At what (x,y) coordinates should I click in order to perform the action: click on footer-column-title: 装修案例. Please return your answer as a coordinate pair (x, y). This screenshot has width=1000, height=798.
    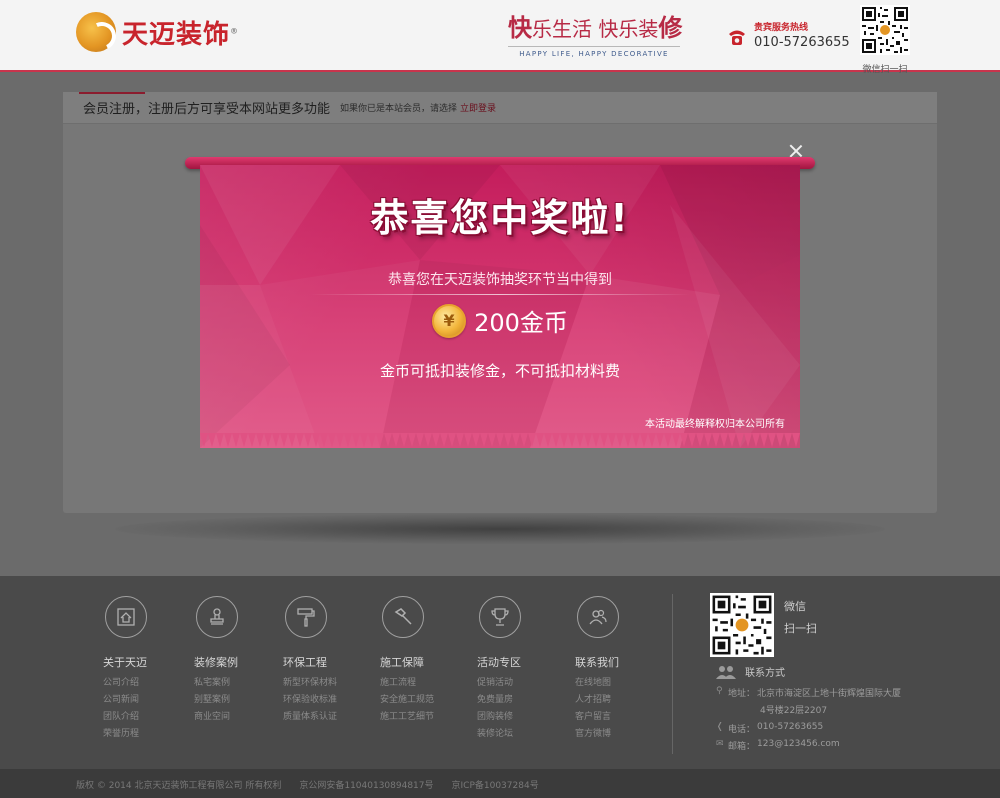
    Looking at the image, I should click on (234, 662).